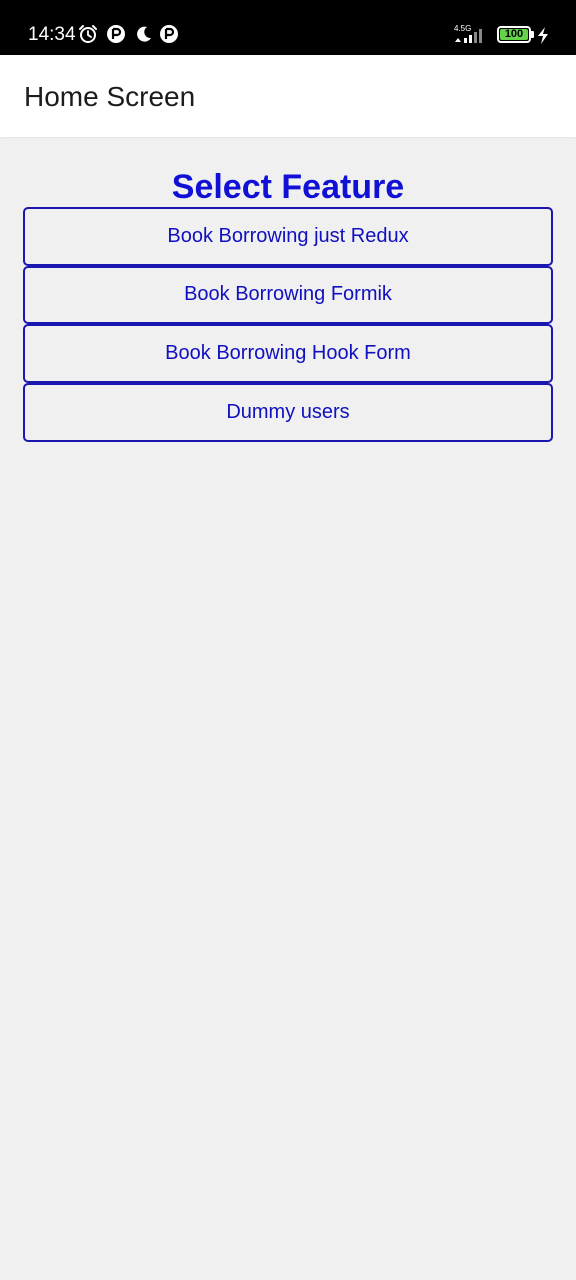 The image size is (576, 1280). What do you see at coordinates (110, 96) in the screenshot?
I see `page-title: Home Screen` at bounding box center [110, 96].